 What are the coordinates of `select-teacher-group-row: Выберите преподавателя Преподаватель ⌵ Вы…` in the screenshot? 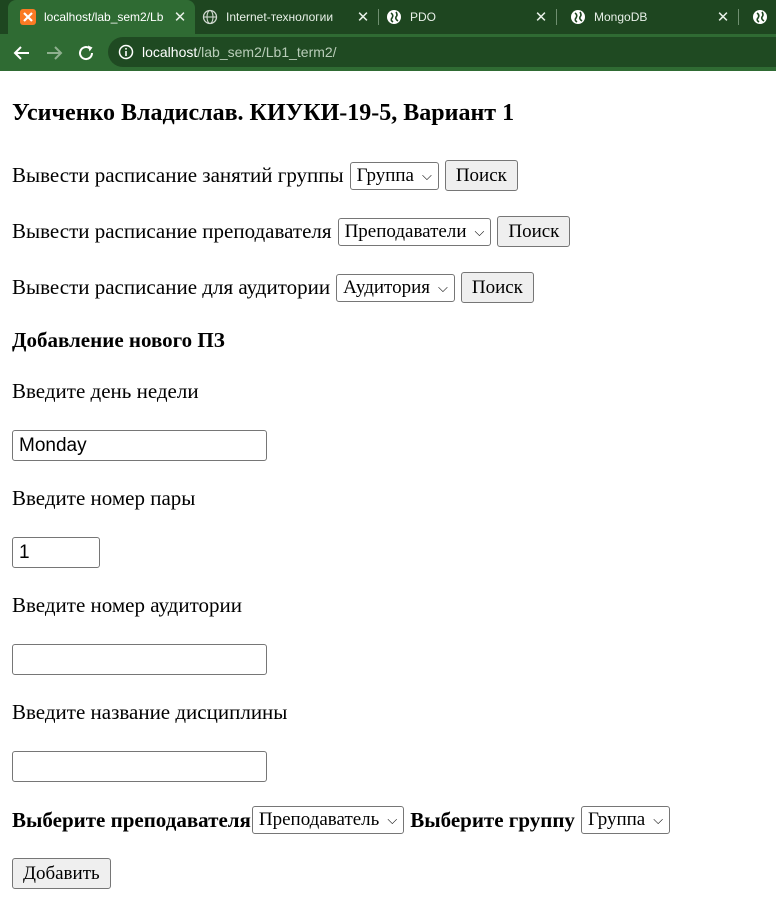 It's located at (341, 820).